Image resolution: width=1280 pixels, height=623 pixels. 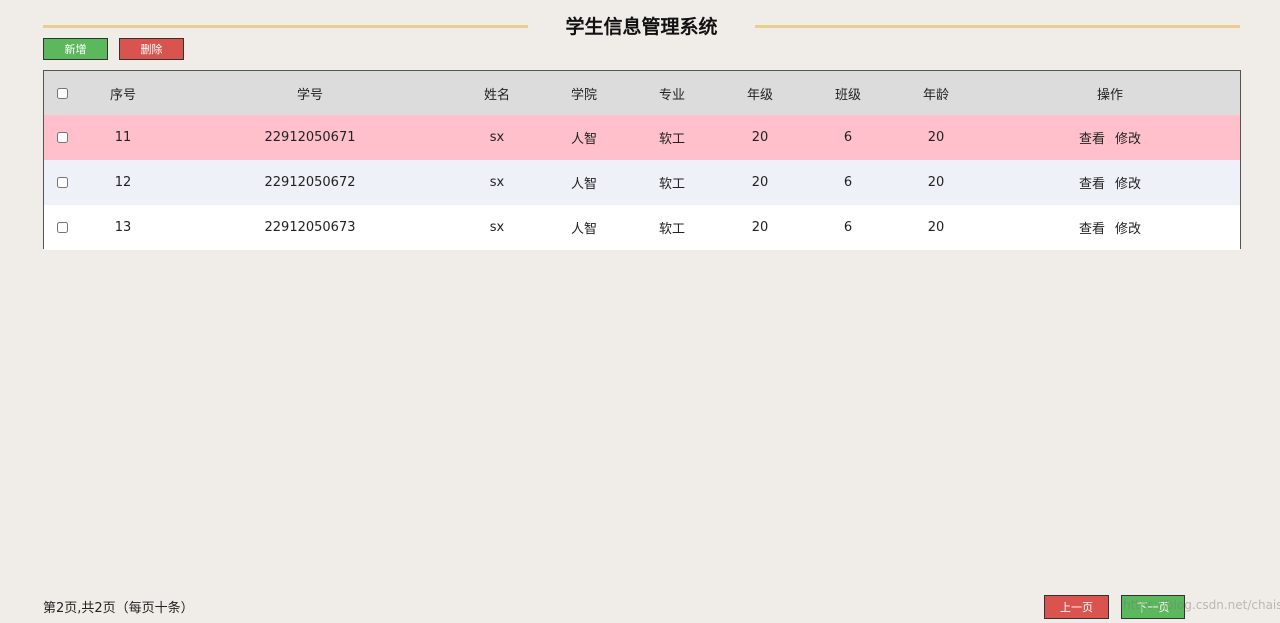 What do you see at coordinates (285, 26) in the screenshot?
I see `header-divider-left` at bounding box center [285, 26].